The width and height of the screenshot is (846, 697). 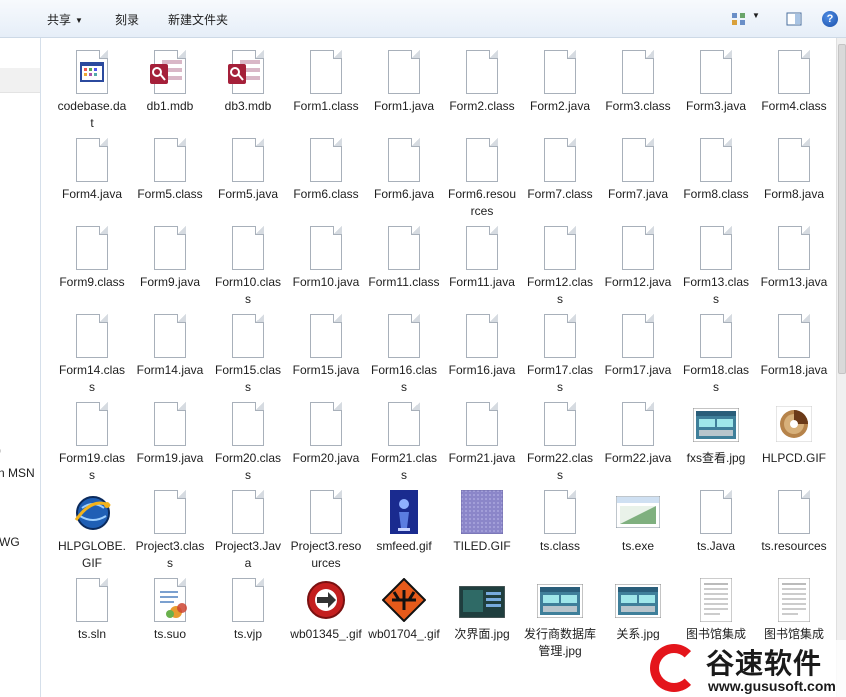 I want to click on file-item: ts.class, so click(x=560, y=521).